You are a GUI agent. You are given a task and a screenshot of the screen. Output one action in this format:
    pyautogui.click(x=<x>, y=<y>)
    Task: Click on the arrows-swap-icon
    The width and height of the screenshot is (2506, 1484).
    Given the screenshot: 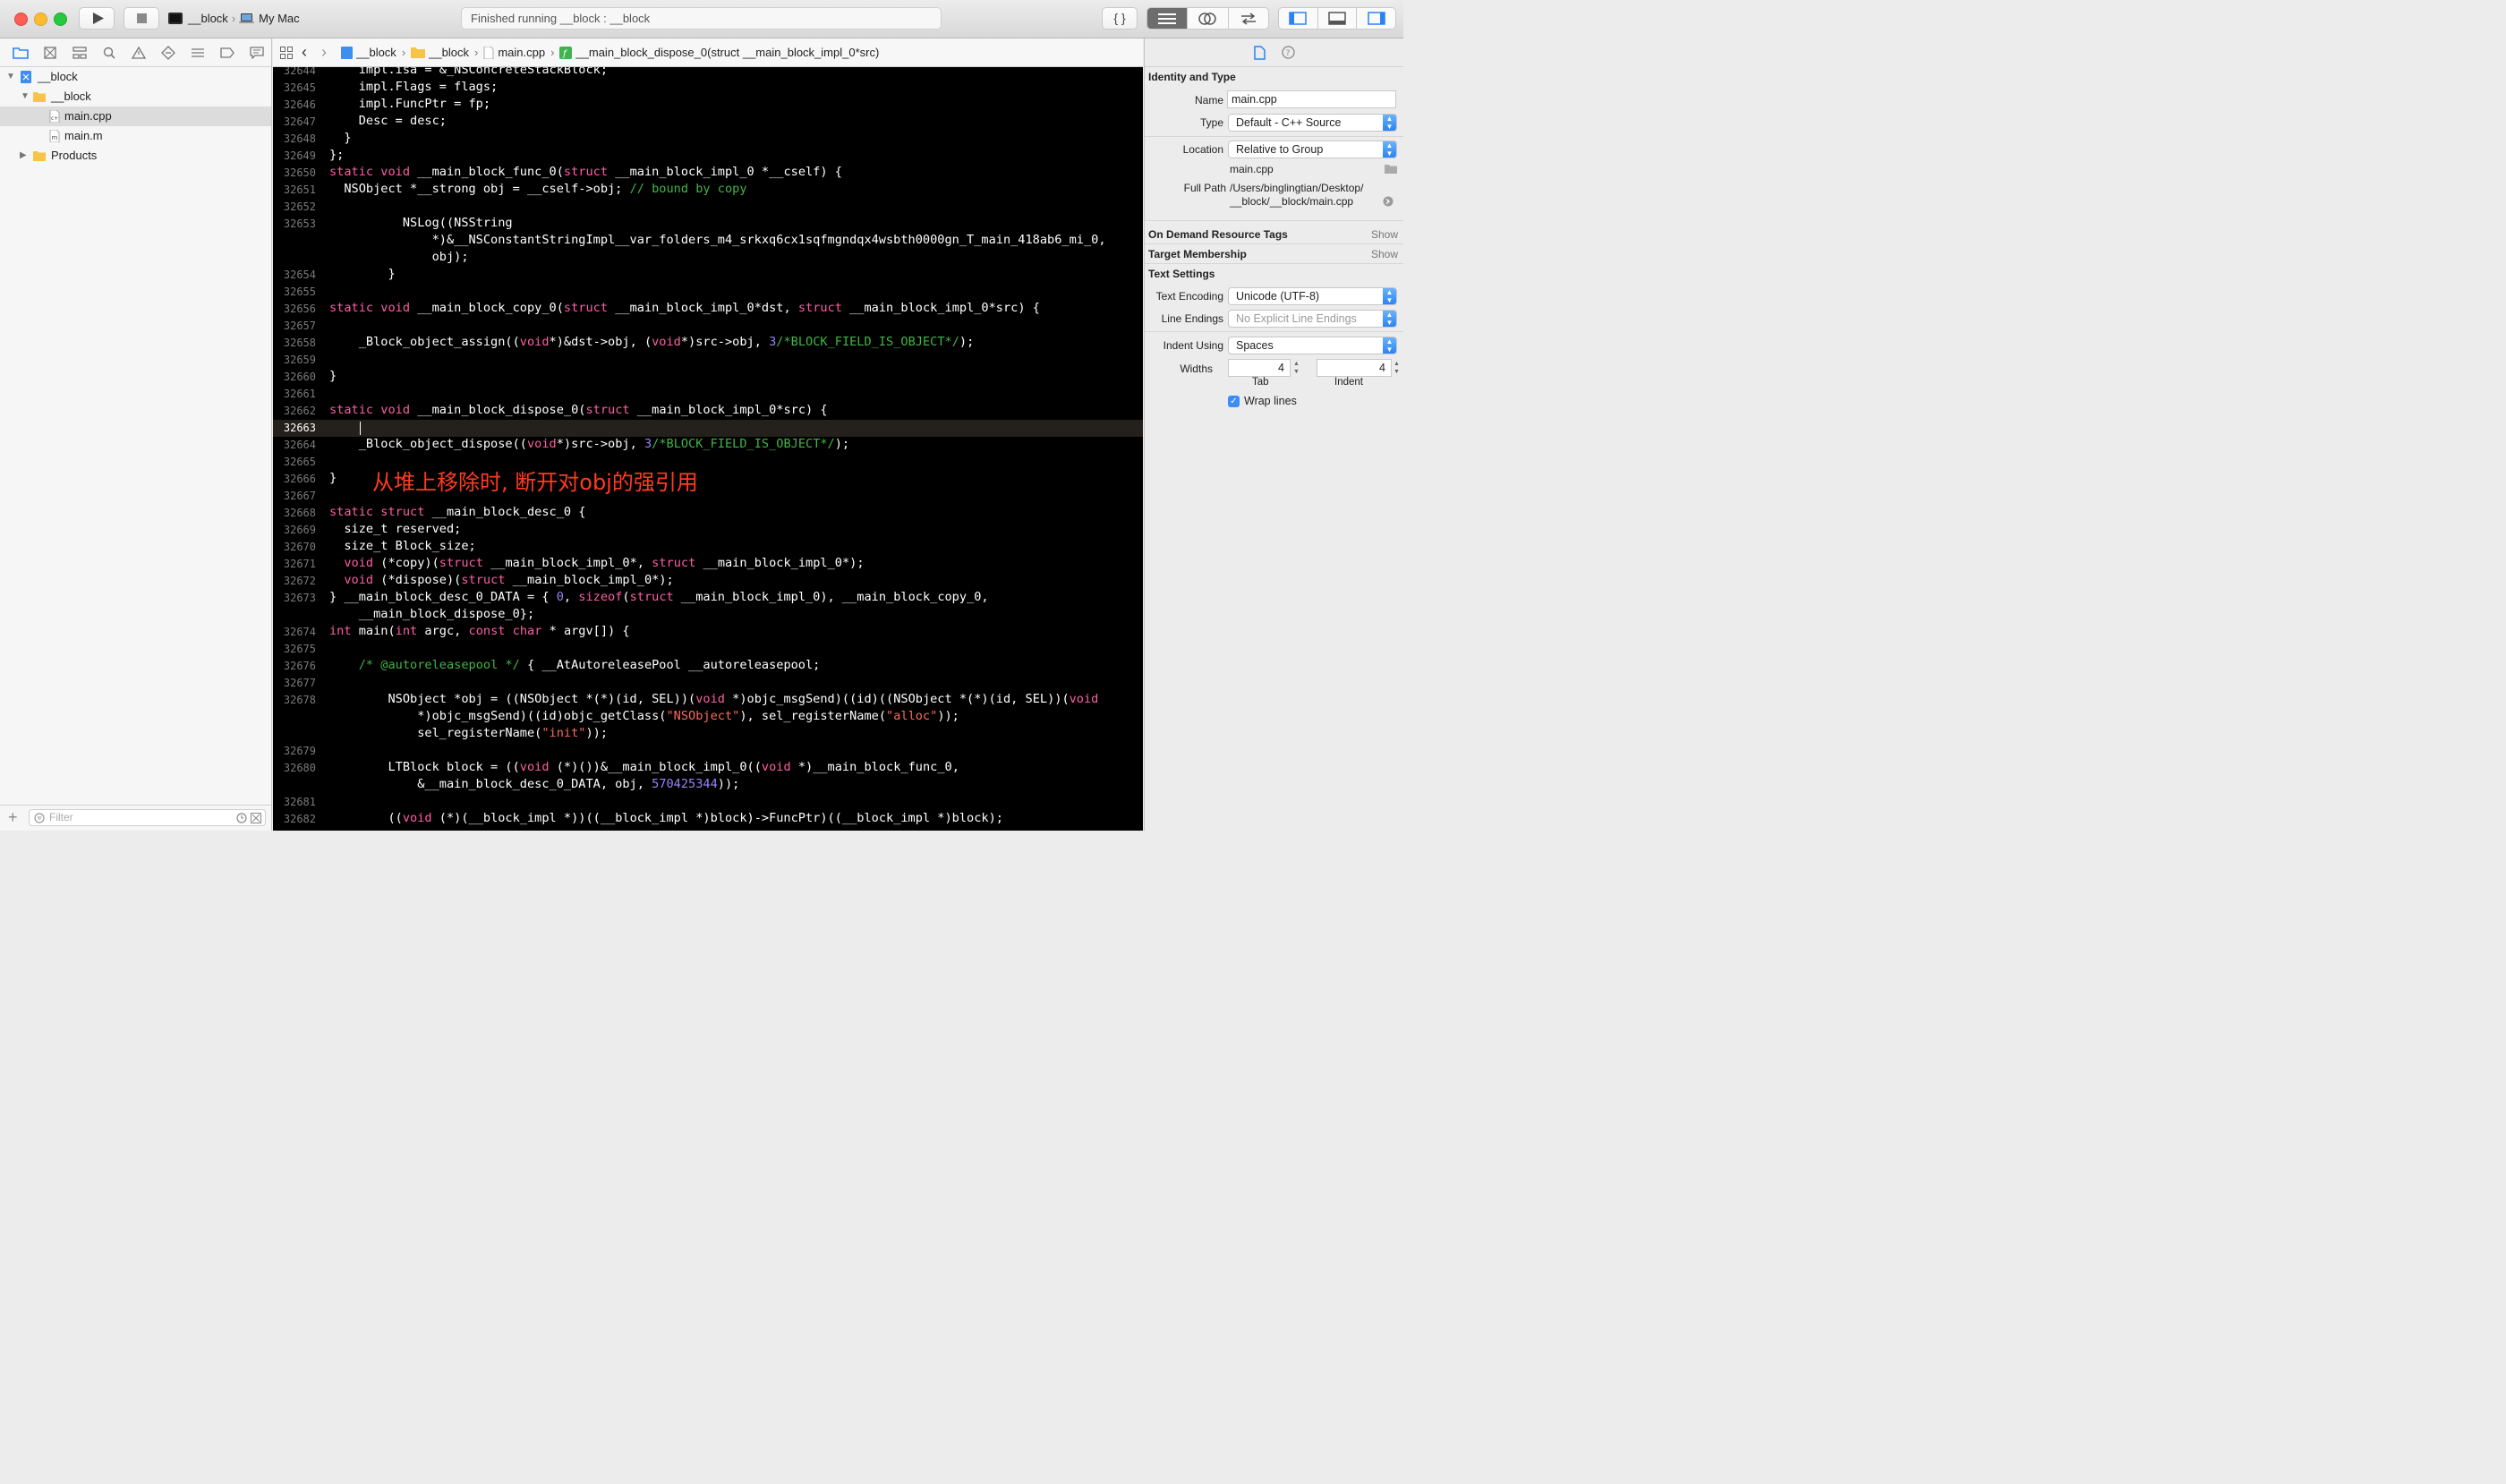 What is the action you would take?
    pyautogui.click(x=1248, y=18)
    